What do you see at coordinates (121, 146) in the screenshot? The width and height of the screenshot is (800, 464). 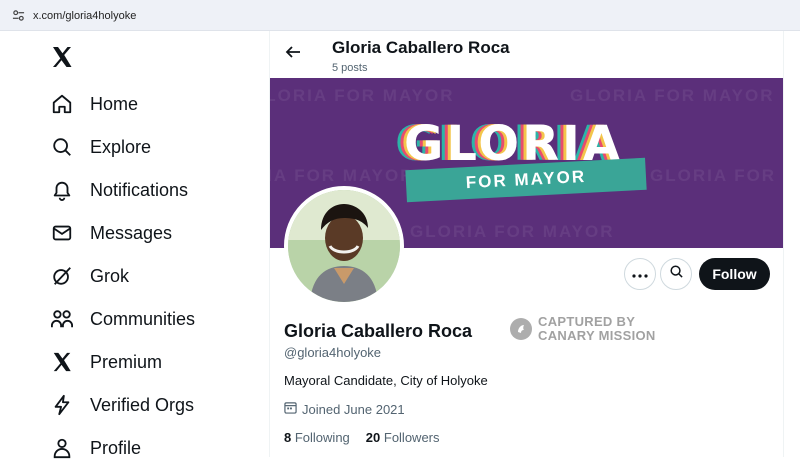 I see `sidebar-item-label: Explore` at bounding box center [121, 146].